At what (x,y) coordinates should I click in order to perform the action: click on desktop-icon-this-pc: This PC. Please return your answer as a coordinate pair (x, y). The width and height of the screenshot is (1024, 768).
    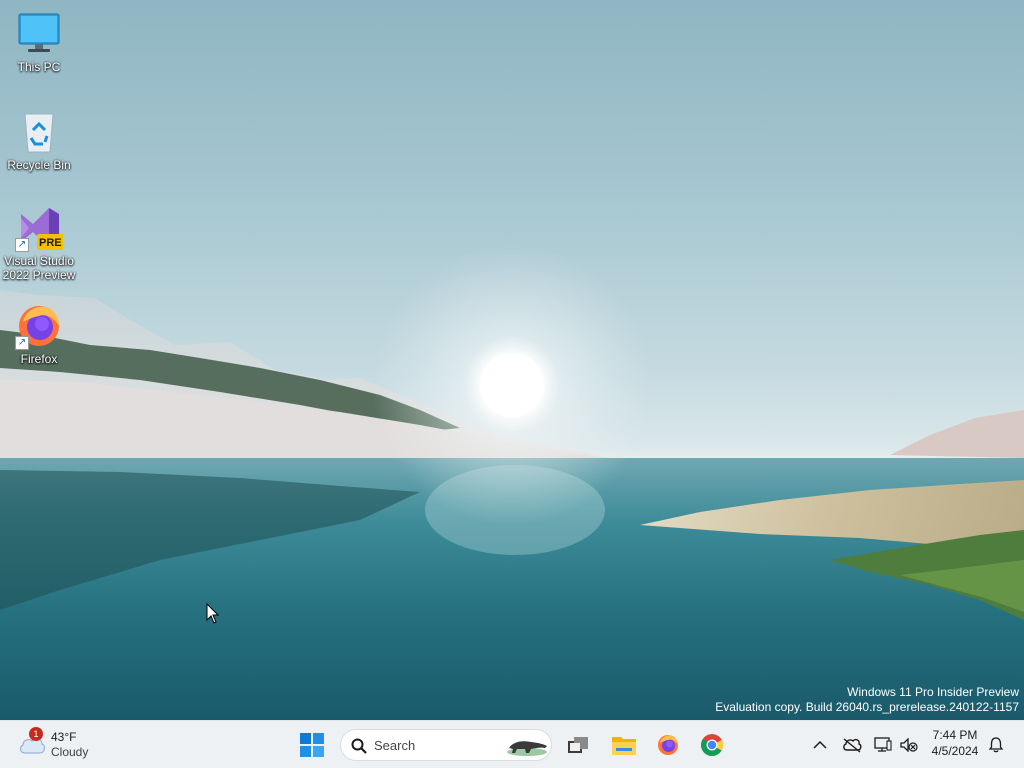
    Looking at the image, I should click on (39, 42).